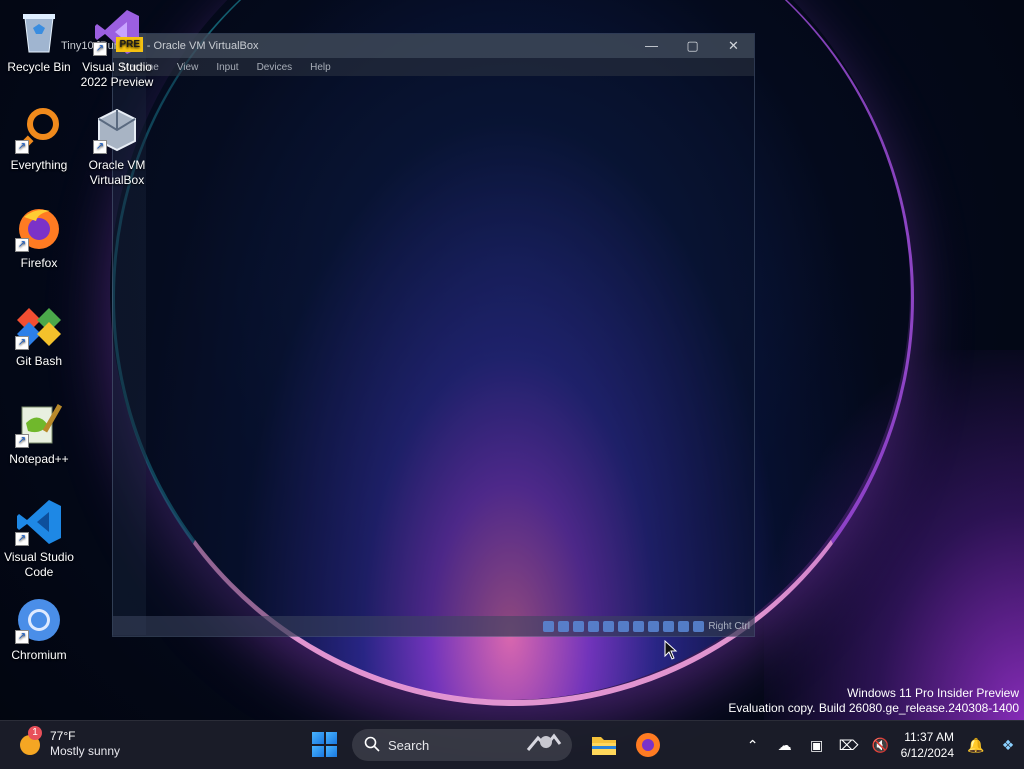 Image resolution: width=1024 pixels, height=769 pixels. I want to click on network-icon, so click(594, 626).